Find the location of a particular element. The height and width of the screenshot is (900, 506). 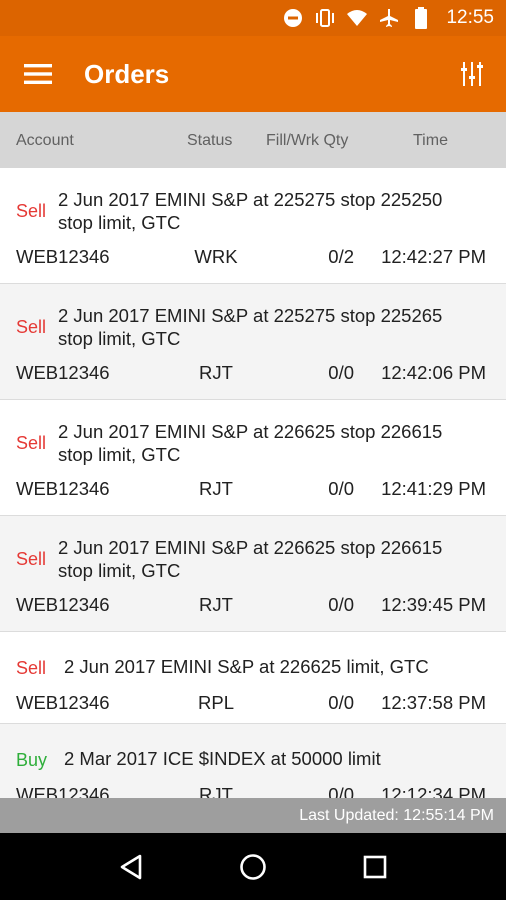

order-time: 12:42:06 PM is located at coordinates (433, 372).